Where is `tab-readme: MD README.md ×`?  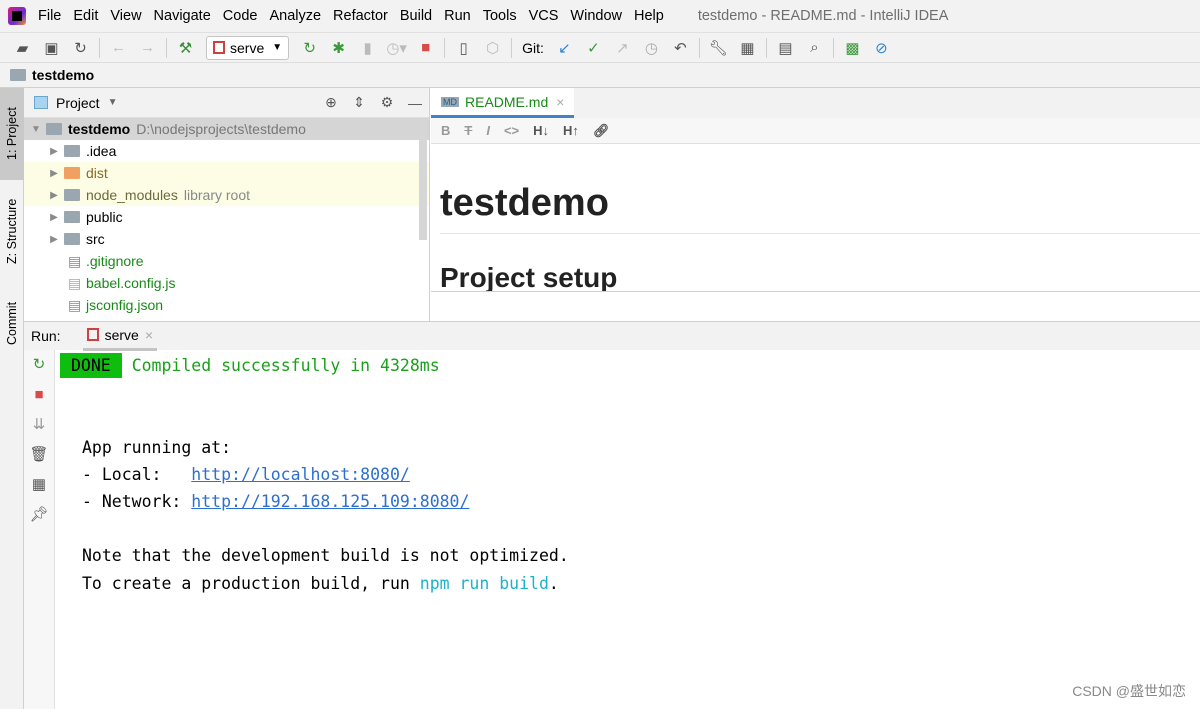 tab-readme: MD README.md × is located at coordinates (503, 103).